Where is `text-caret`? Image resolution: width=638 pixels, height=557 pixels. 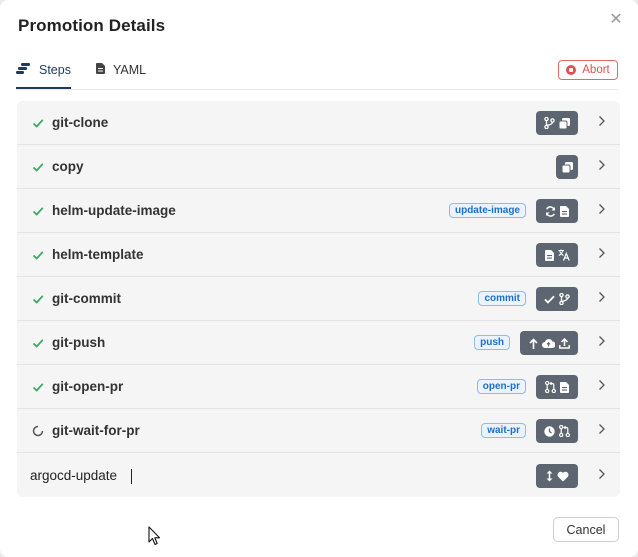 text-caret is located at coordinates (131, 477).